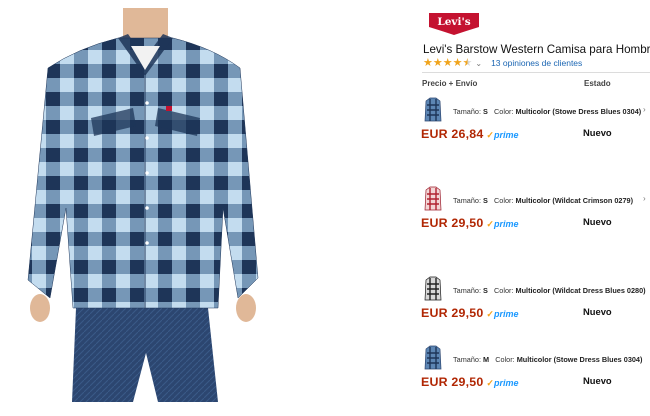 The image size is (650, 416). I want to click on column-header-condition: Estado, so click(597, 83).